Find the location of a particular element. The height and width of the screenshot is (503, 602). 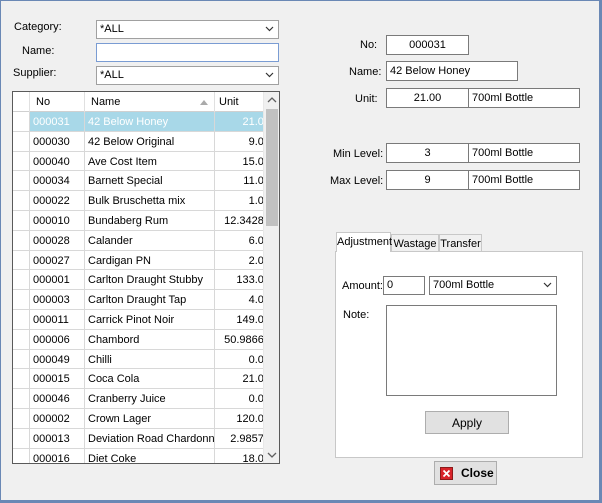

table-row: 000027 Cardigan PN 2.00 is located at coordinates (141, 260).